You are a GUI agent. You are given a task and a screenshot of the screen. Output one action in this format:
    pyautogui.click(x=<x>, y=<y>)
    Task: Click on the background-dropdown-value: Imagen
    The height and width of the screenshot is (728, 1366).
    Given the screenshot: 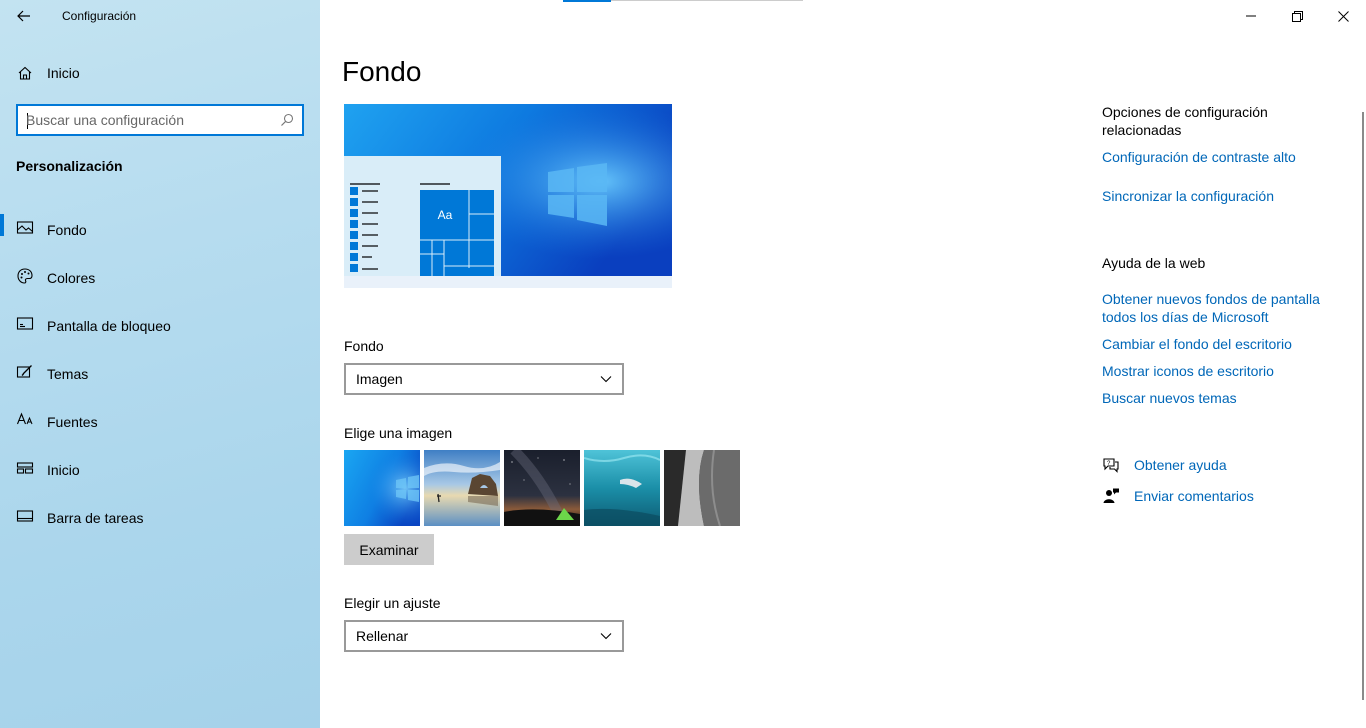 What is the action you would take?
    pyautogui.click(x=379, y=379)
    